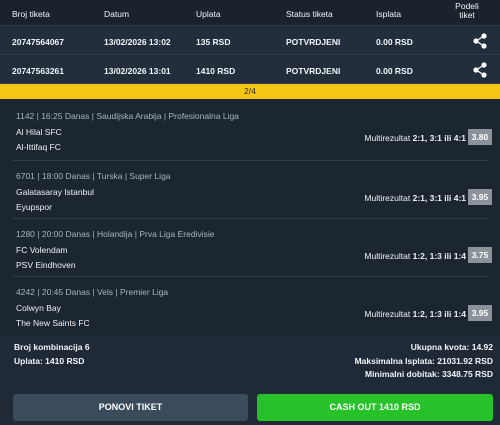 Image resolution: width=500 pixels, height=425 pixels. I want to click on home-team: FC Volendam, so click(42, 250).